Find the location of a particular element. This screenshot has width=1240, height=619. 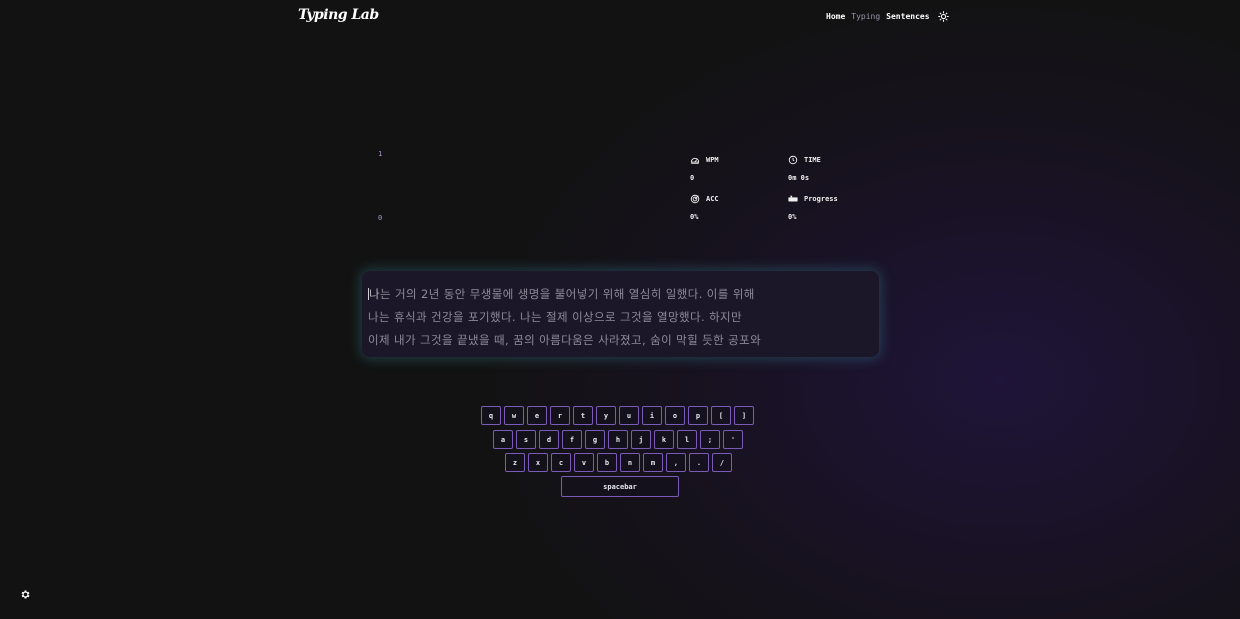

key-row1-7: i is located at coordinates (652, 415).